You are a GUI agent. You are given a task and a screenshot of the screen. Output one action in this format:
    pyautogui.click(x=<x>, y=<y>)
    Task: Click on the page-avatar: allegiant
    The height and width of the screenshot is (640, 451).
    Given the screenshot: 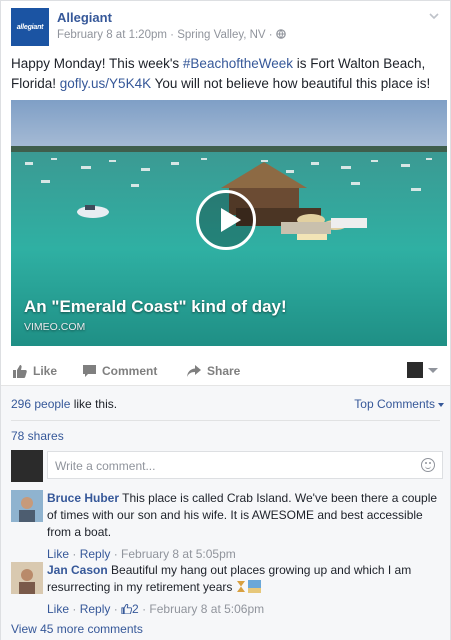 What is the action you would take?
    pyautogui.click(x=30, y=27)
    